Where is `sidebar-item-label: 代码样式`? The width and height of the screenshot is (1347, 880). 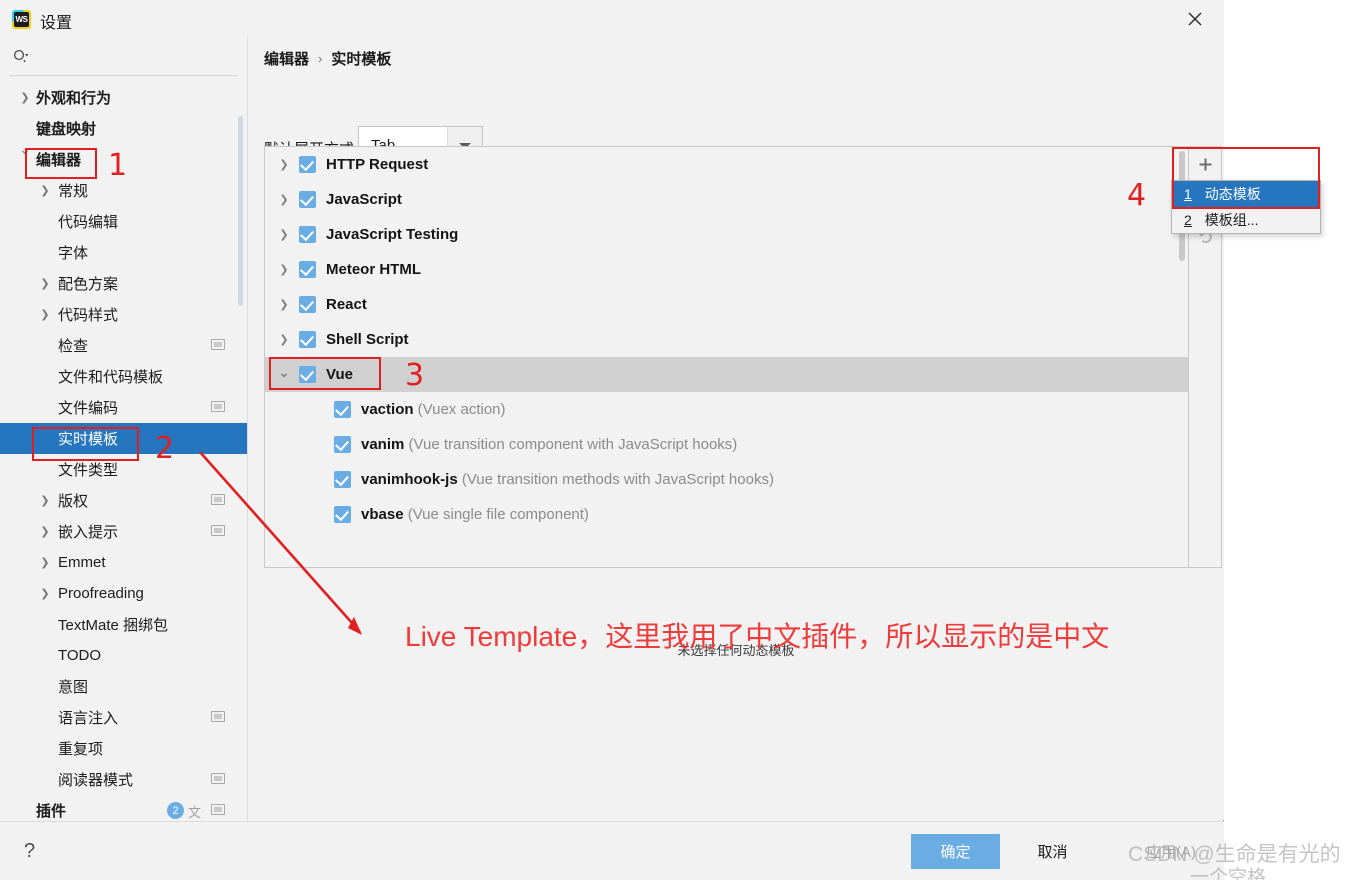 sidebar-item-label: 代码样式 is located at coordinates (88, 315).